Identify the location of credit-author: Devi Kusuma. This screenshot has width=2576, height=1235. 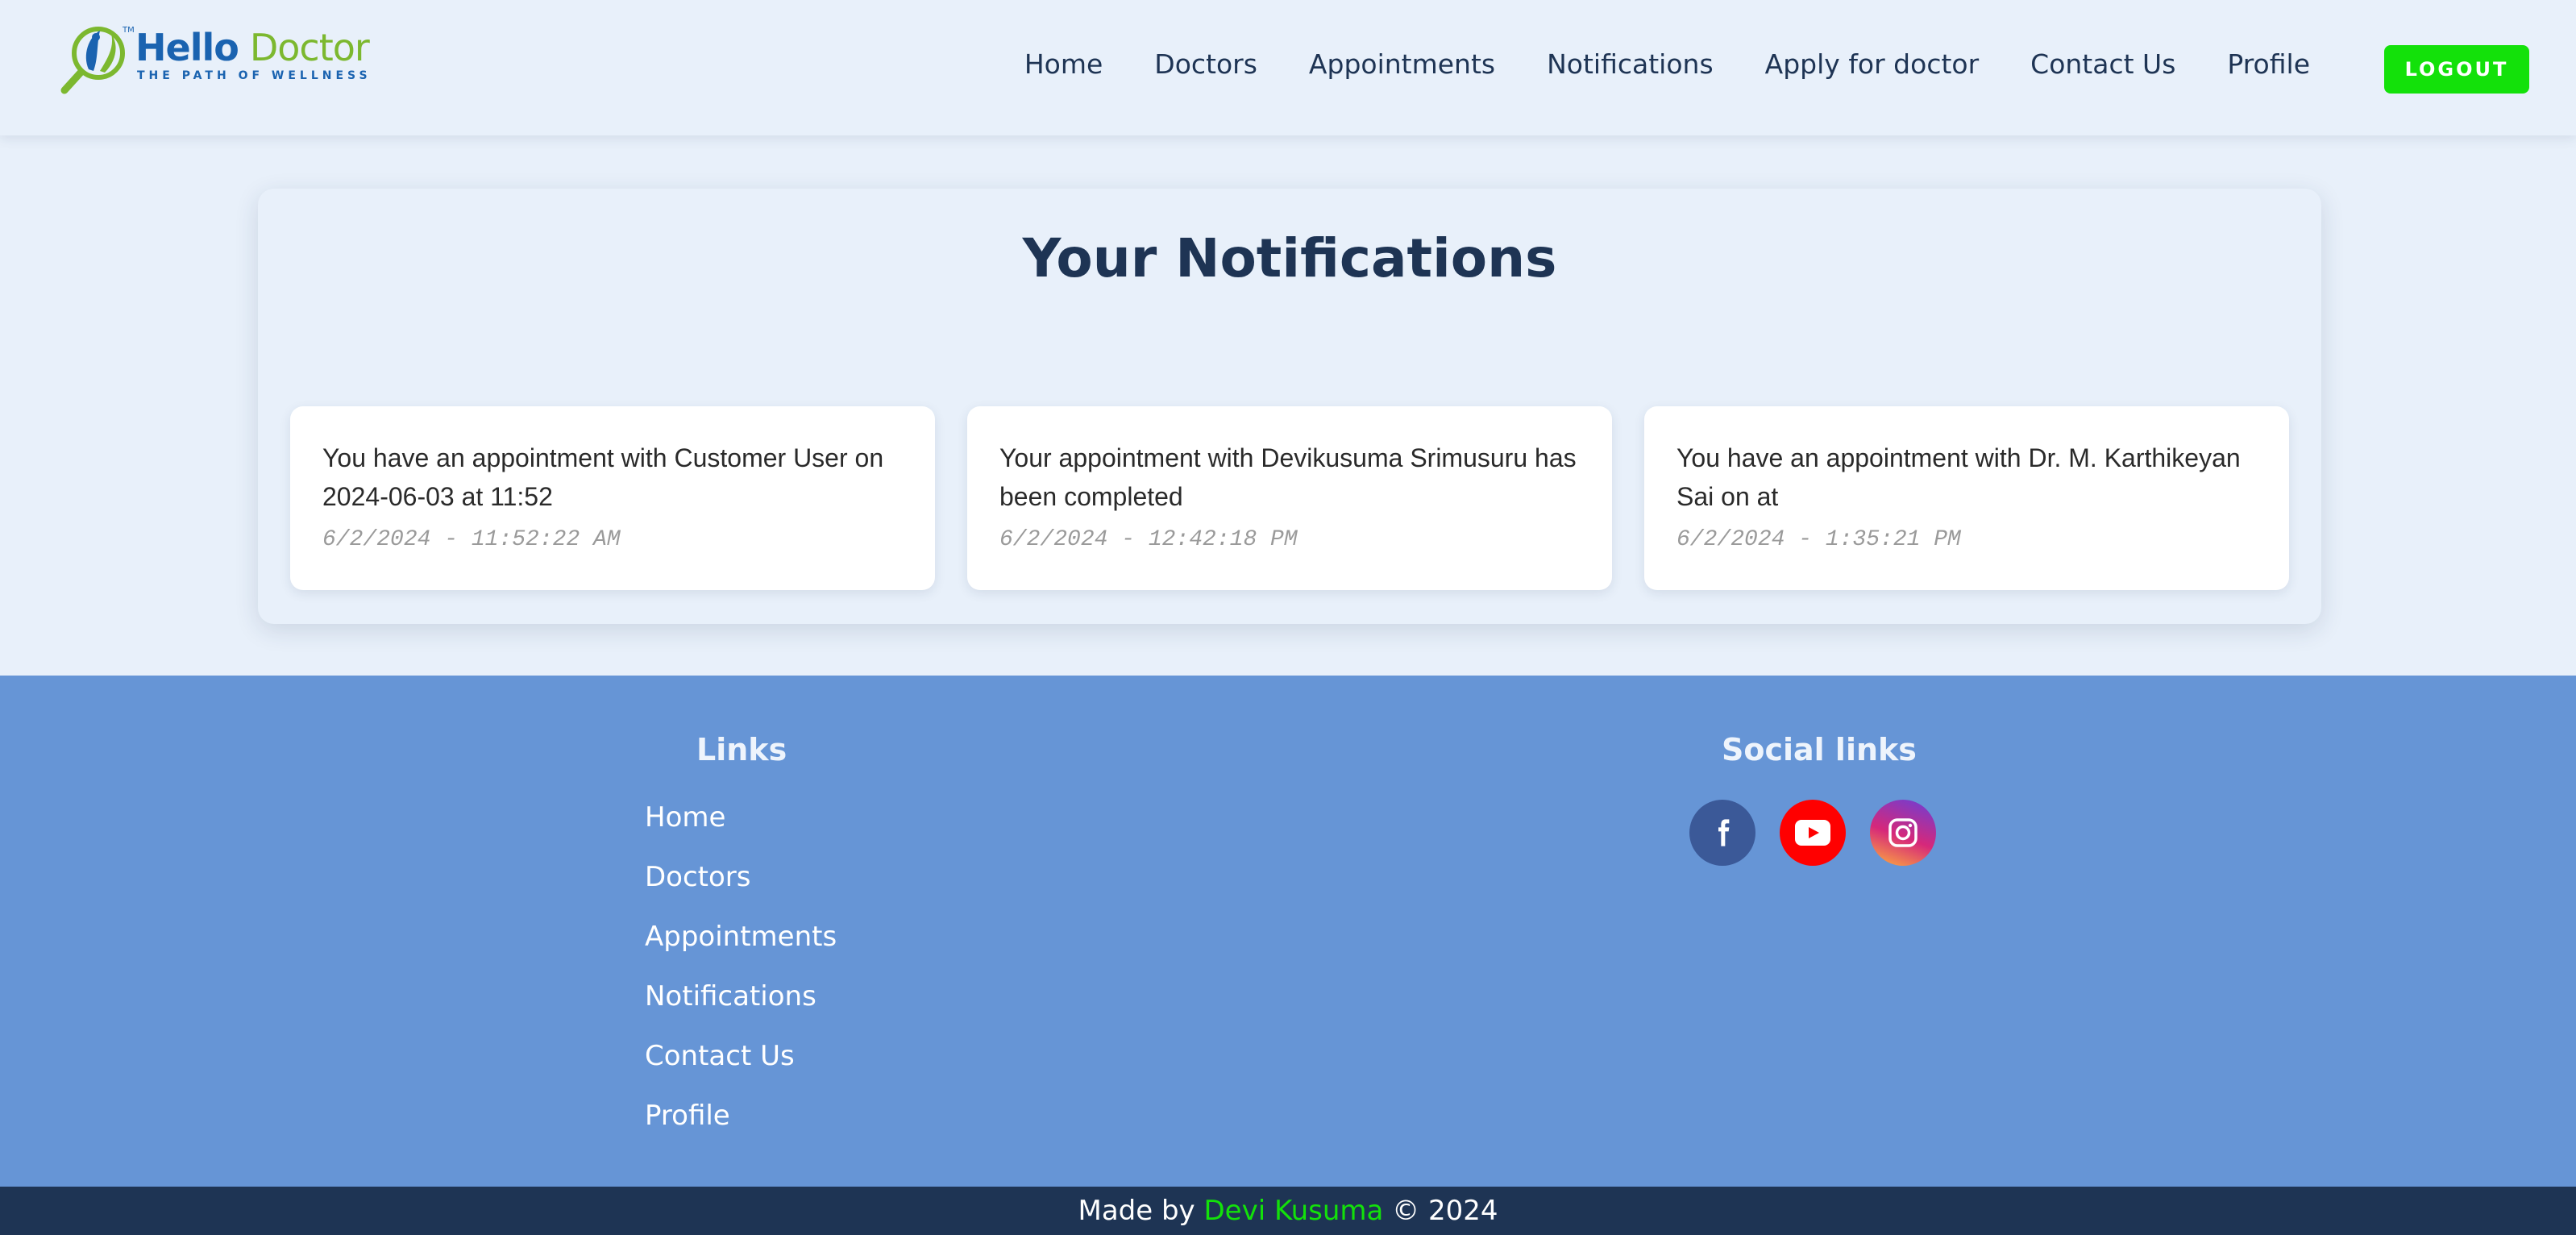
(1294, 1211).